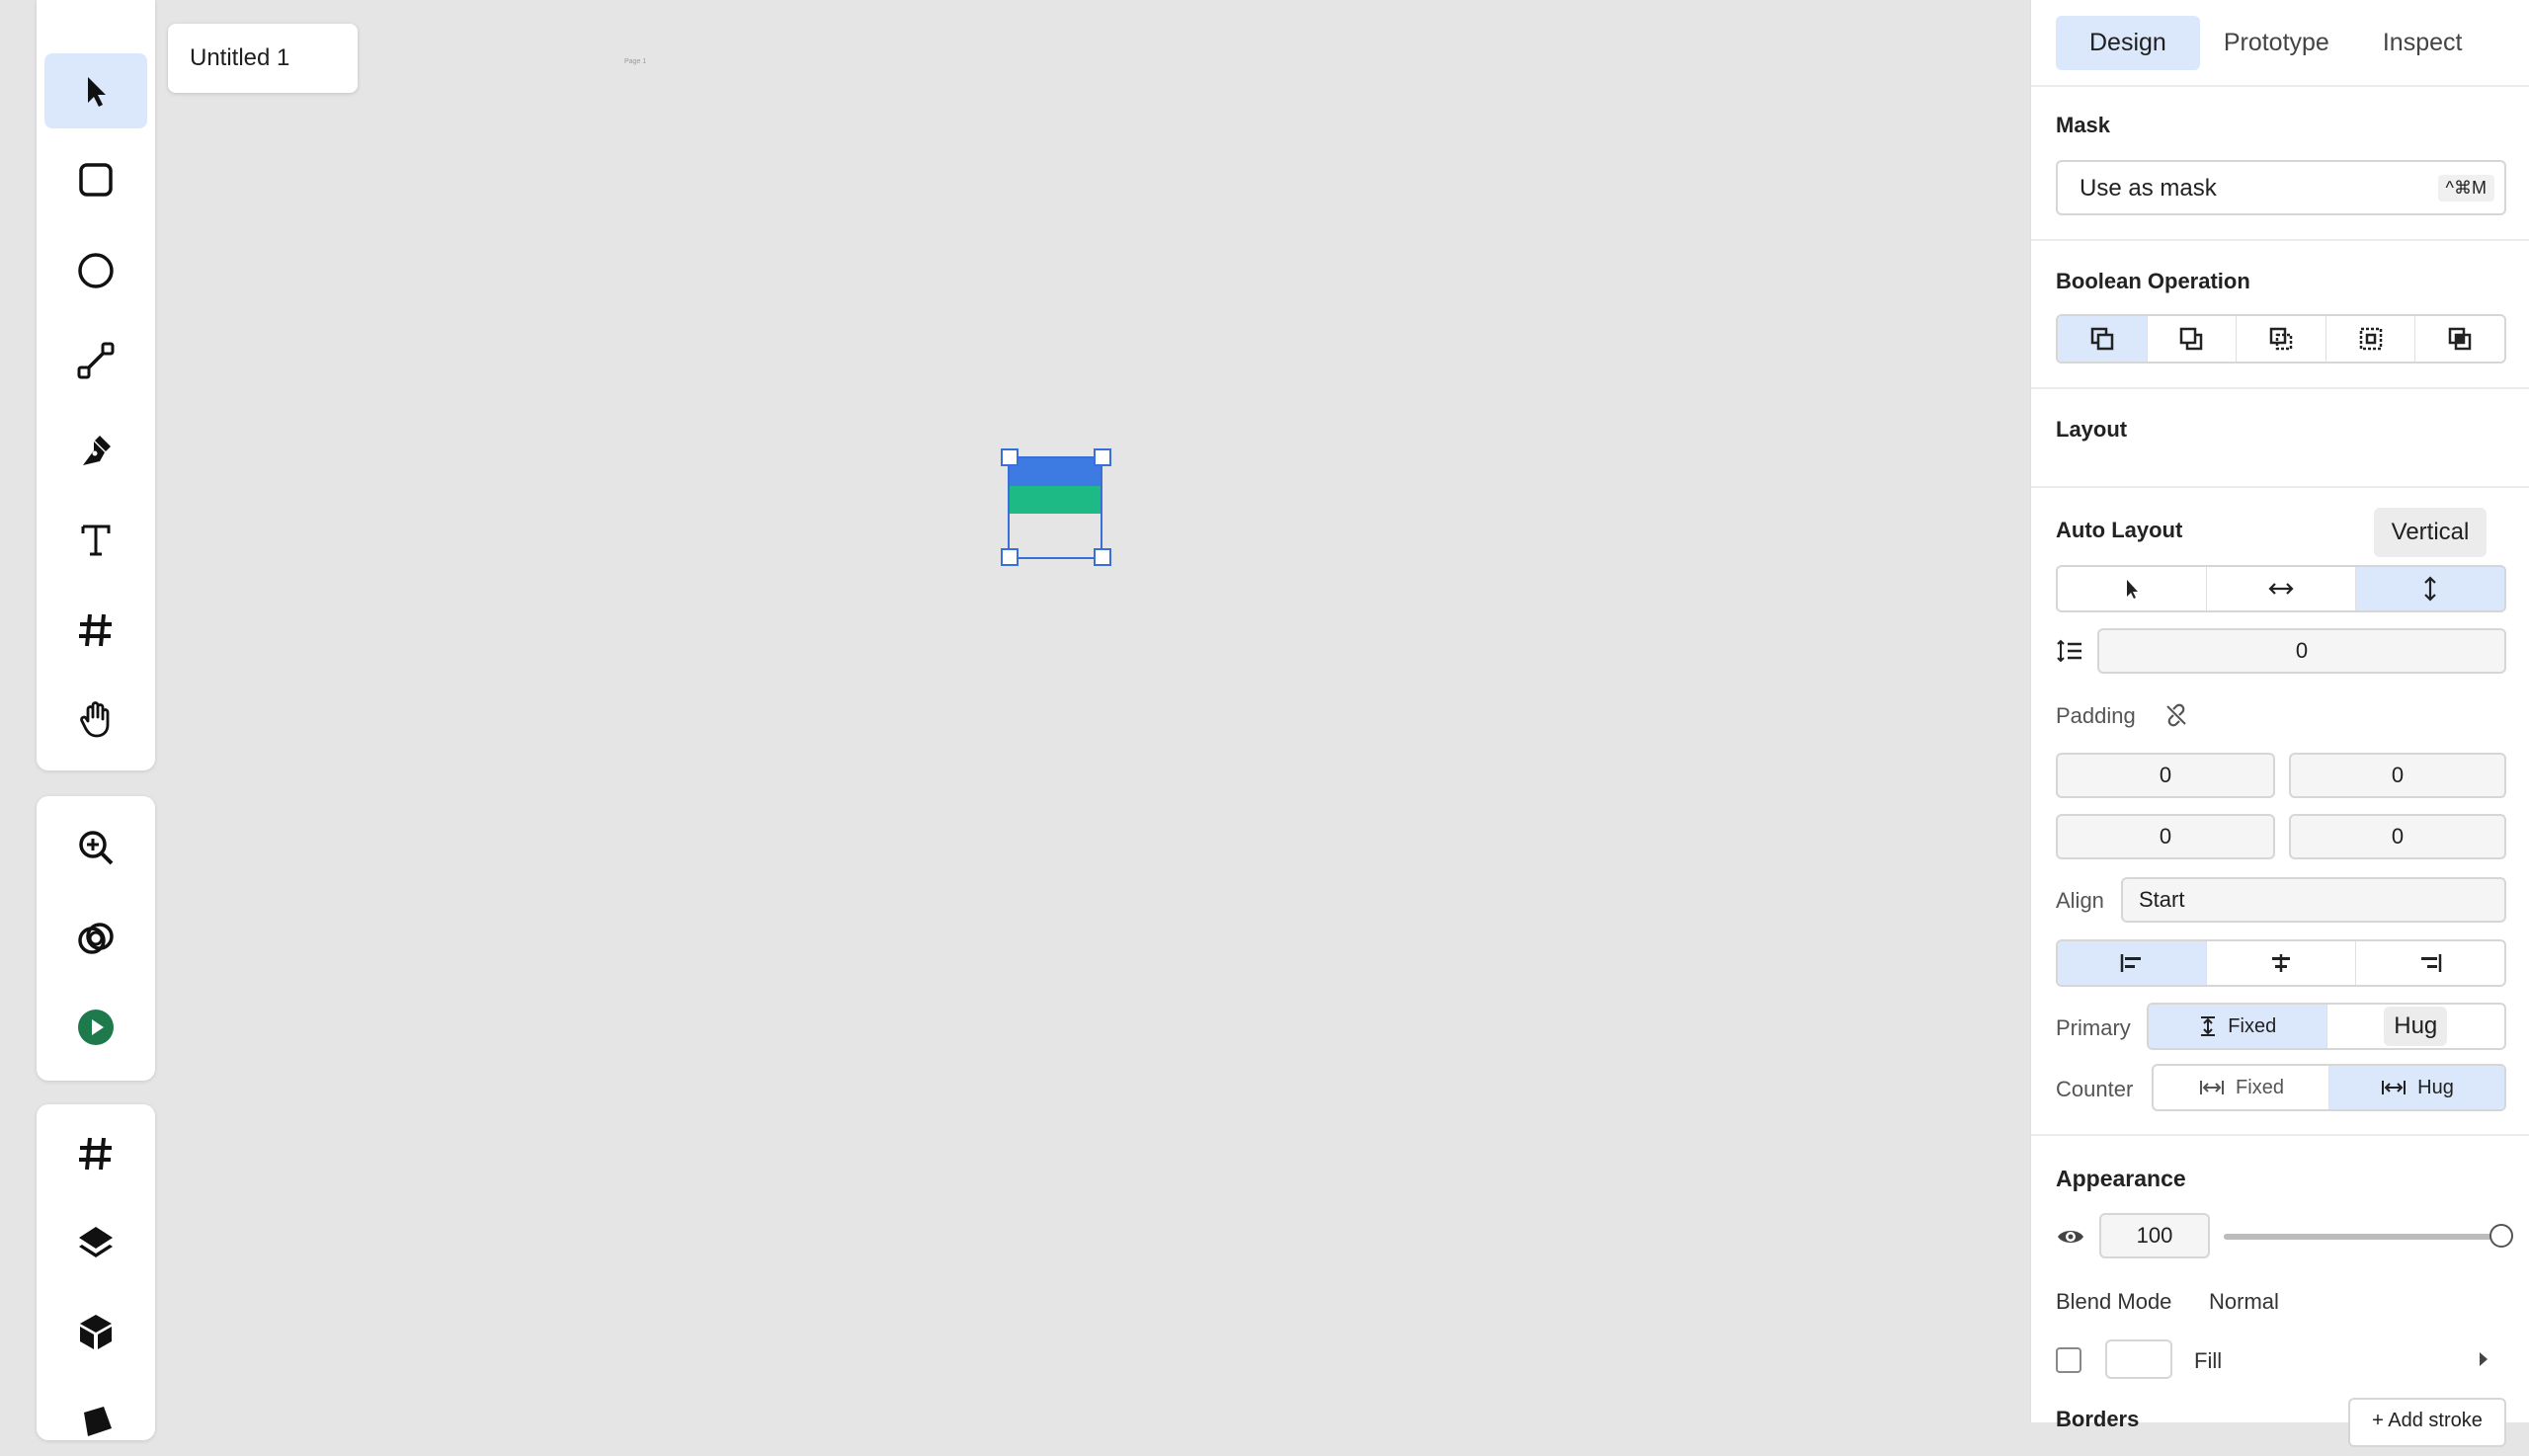 The height and width of the screenshot is (1456, 2529). What do you see at coordinates (1056, 472) in the screenshot?
I see `blue-rectangle` at bounding box center [1056, 472].